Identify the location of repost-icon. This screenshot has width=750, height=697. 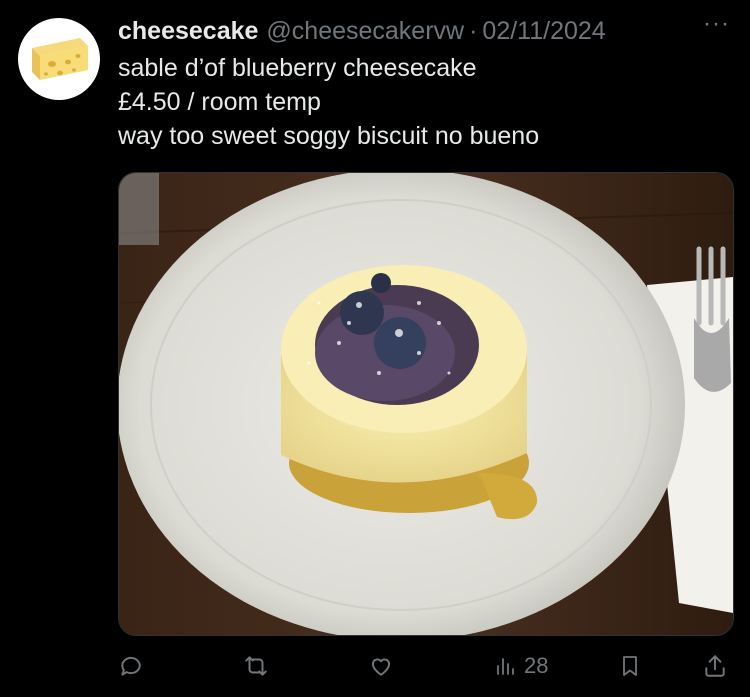
(256, 666).